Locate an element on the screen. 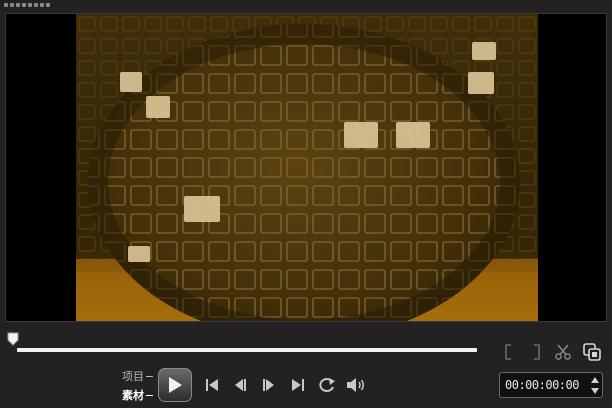  play-button is located at coordinates (175, 385).